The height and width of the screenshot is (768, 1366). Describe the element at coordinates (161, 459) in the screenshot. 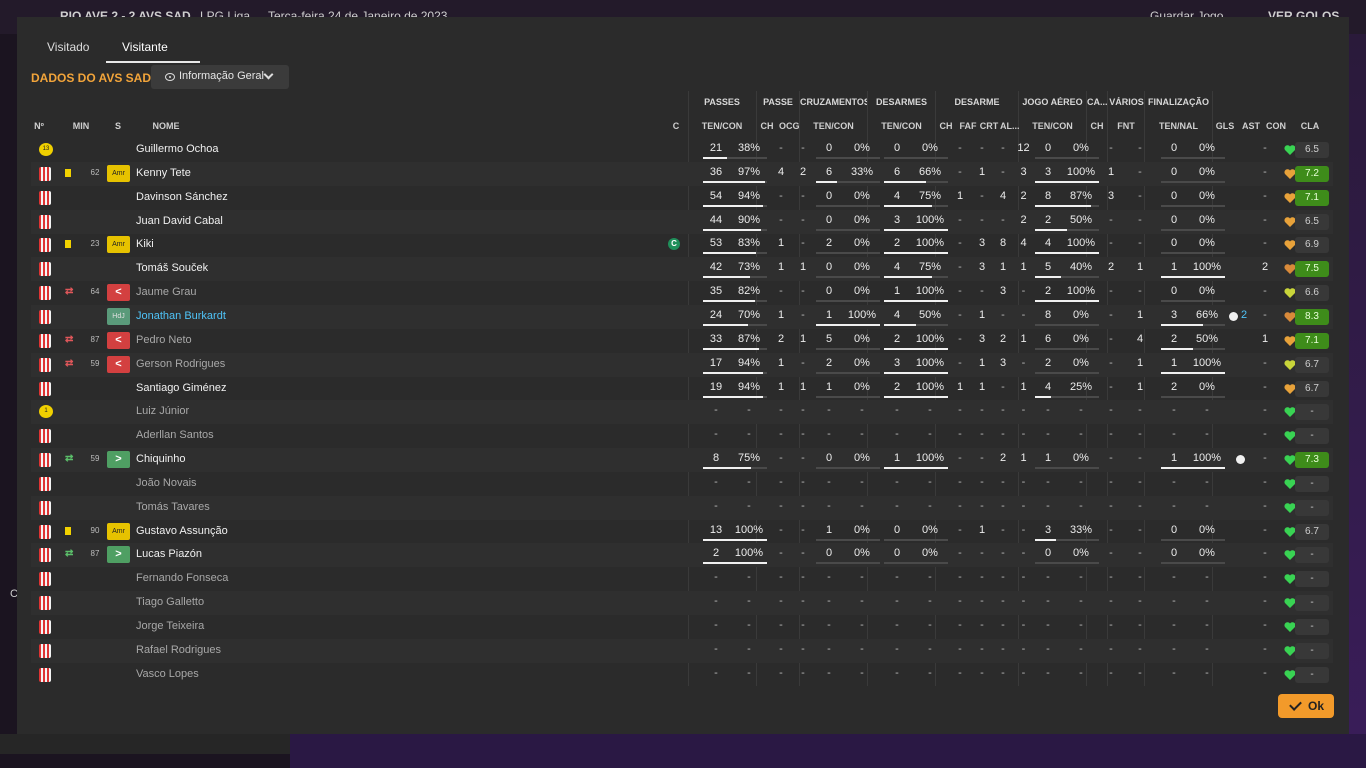

I see `player-name: Chiquinho` at that location.